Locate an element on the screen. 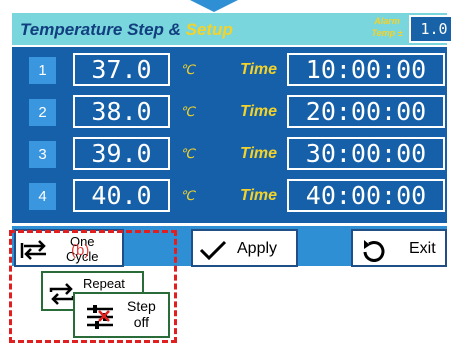 Image resolution: width=451 pixels, height=343 pixels. alarm-label-line1: Alarm is located at coordinates (387, 21).